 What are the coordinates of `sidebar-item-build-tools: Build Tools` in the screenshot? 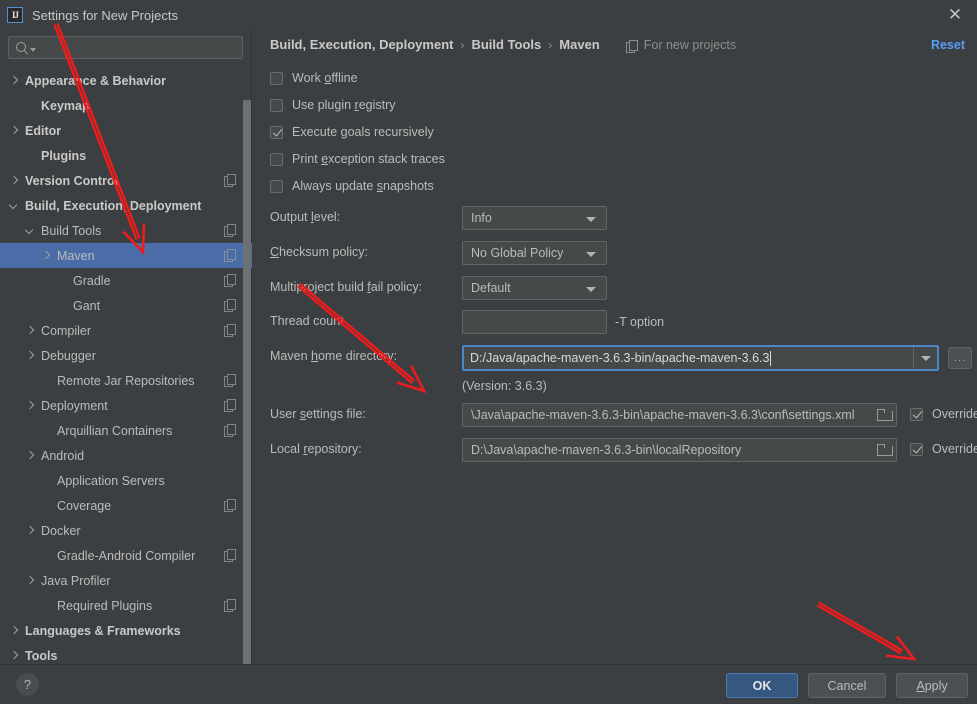 It's located at (126, 230).